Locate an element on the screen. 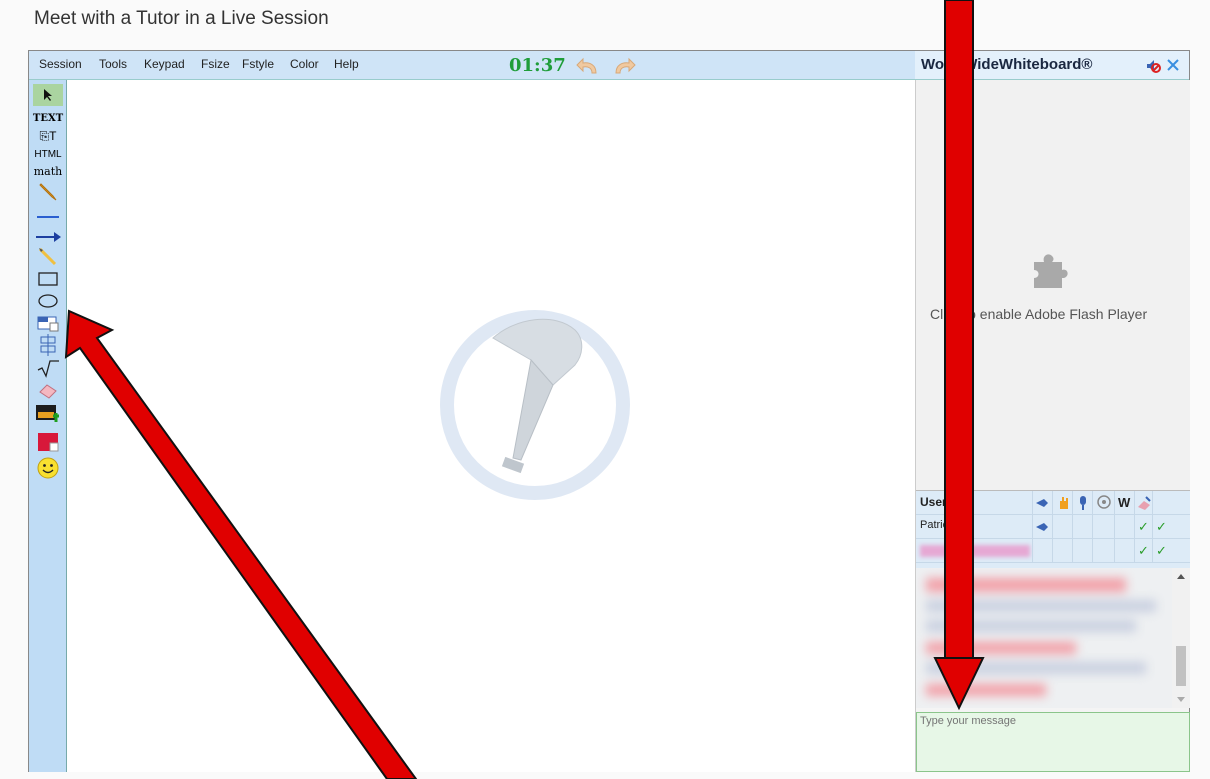  scroll-down-icon is located at coordinates (1181, 700).